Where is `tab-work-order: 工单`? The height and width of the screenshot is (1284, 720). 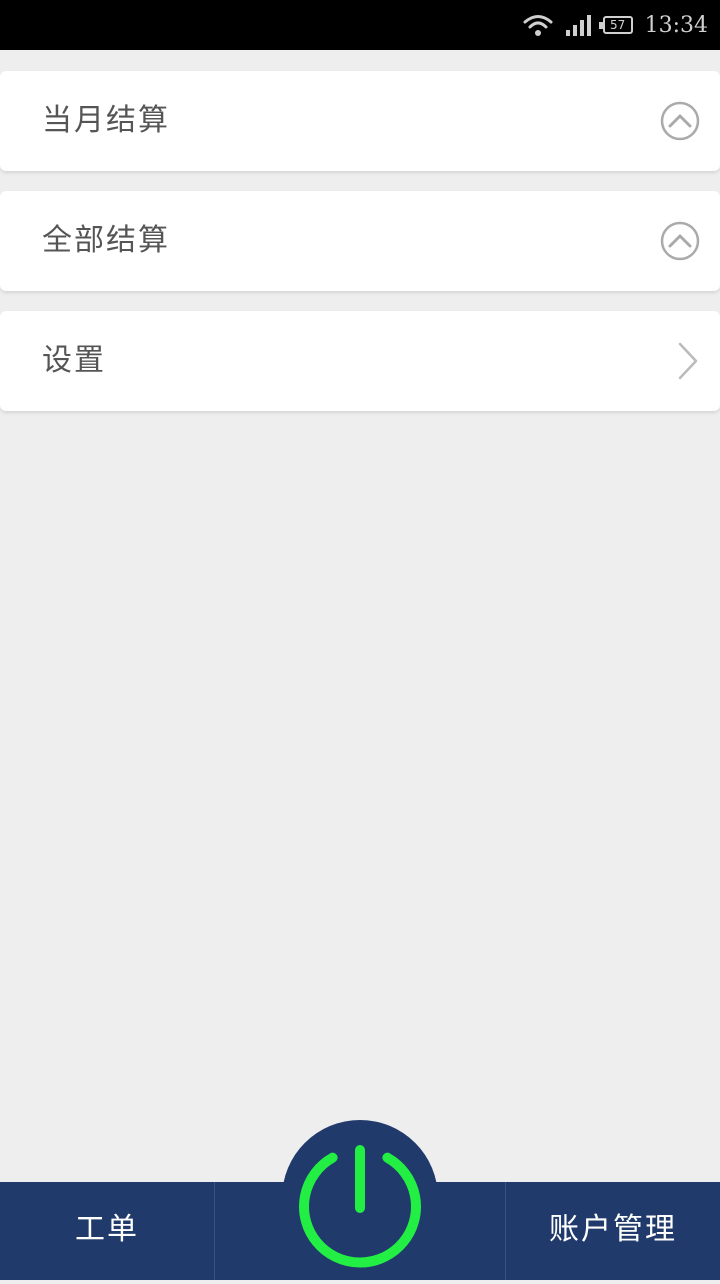
tab-work-order: 工单 is located at coordinates (107, 1231).